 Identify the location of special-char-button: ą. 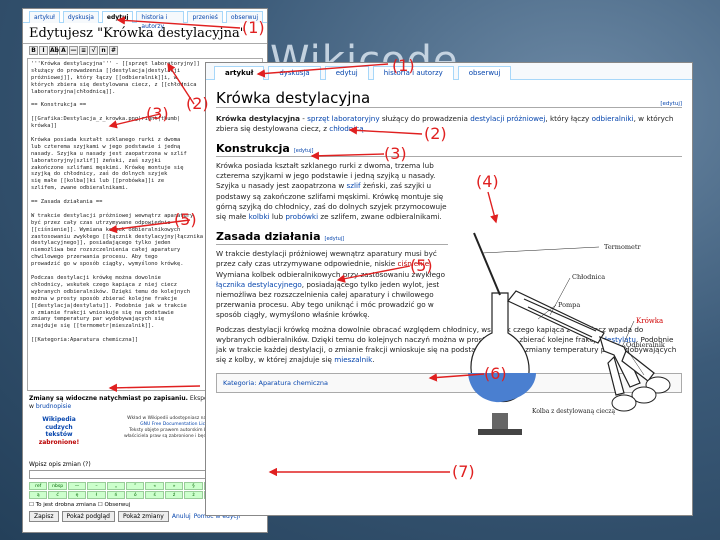
(38, 495).